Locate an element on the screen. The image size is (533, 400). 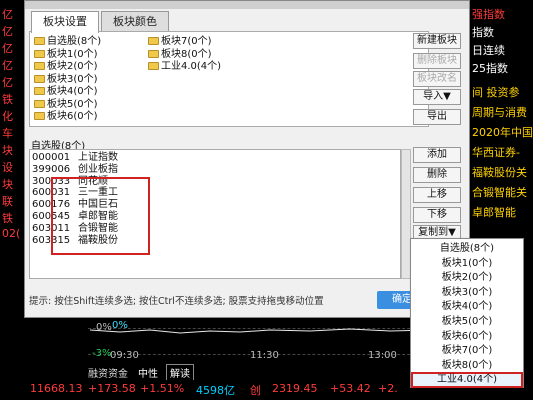
ticker-value: 创 is located at coordinates (255, 390).